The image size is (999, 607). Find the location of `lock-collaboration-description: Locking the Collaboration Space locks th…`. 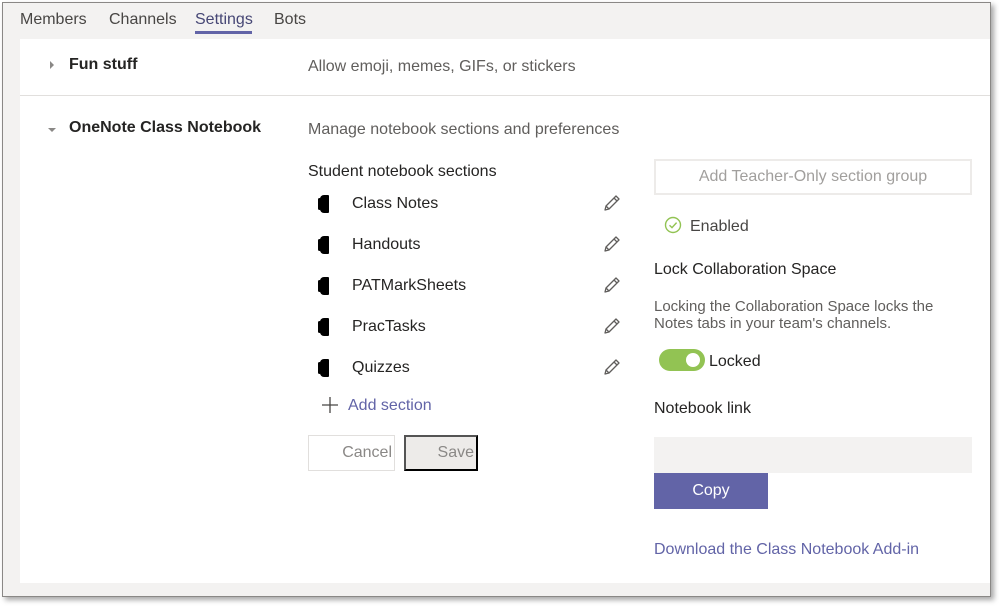

lock-collaboration-description: Locking the Collaboration Space locks th… is located at coordinates (794, 315).